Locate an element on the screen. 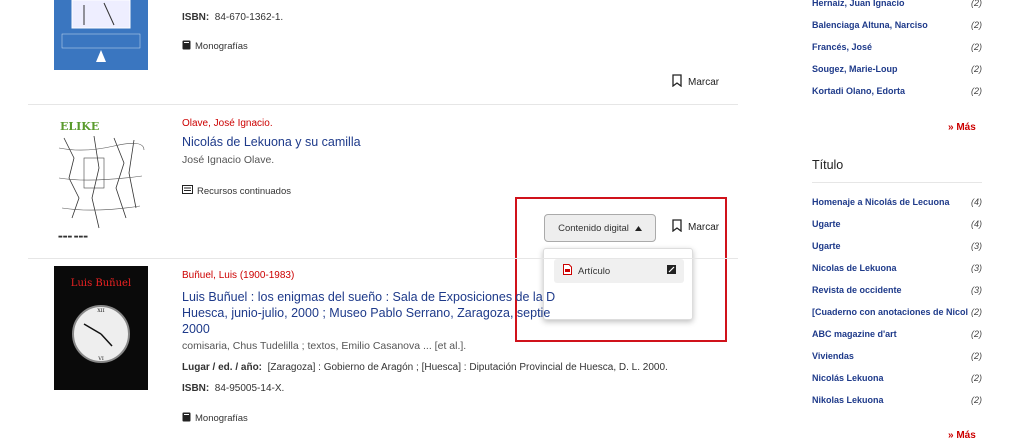 The height and width of the screenshot is (446, 1024). facet-author-item: Kortadi Olano, Edorta is located at coordinates (897, 91).